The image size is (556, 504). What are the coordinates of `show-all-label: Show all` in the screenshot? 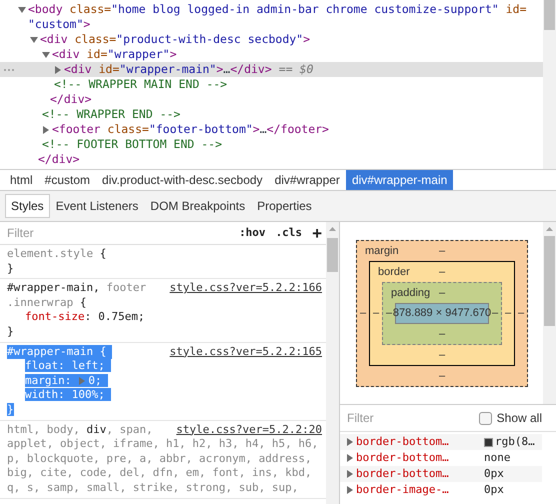 It's located at (519, 418).